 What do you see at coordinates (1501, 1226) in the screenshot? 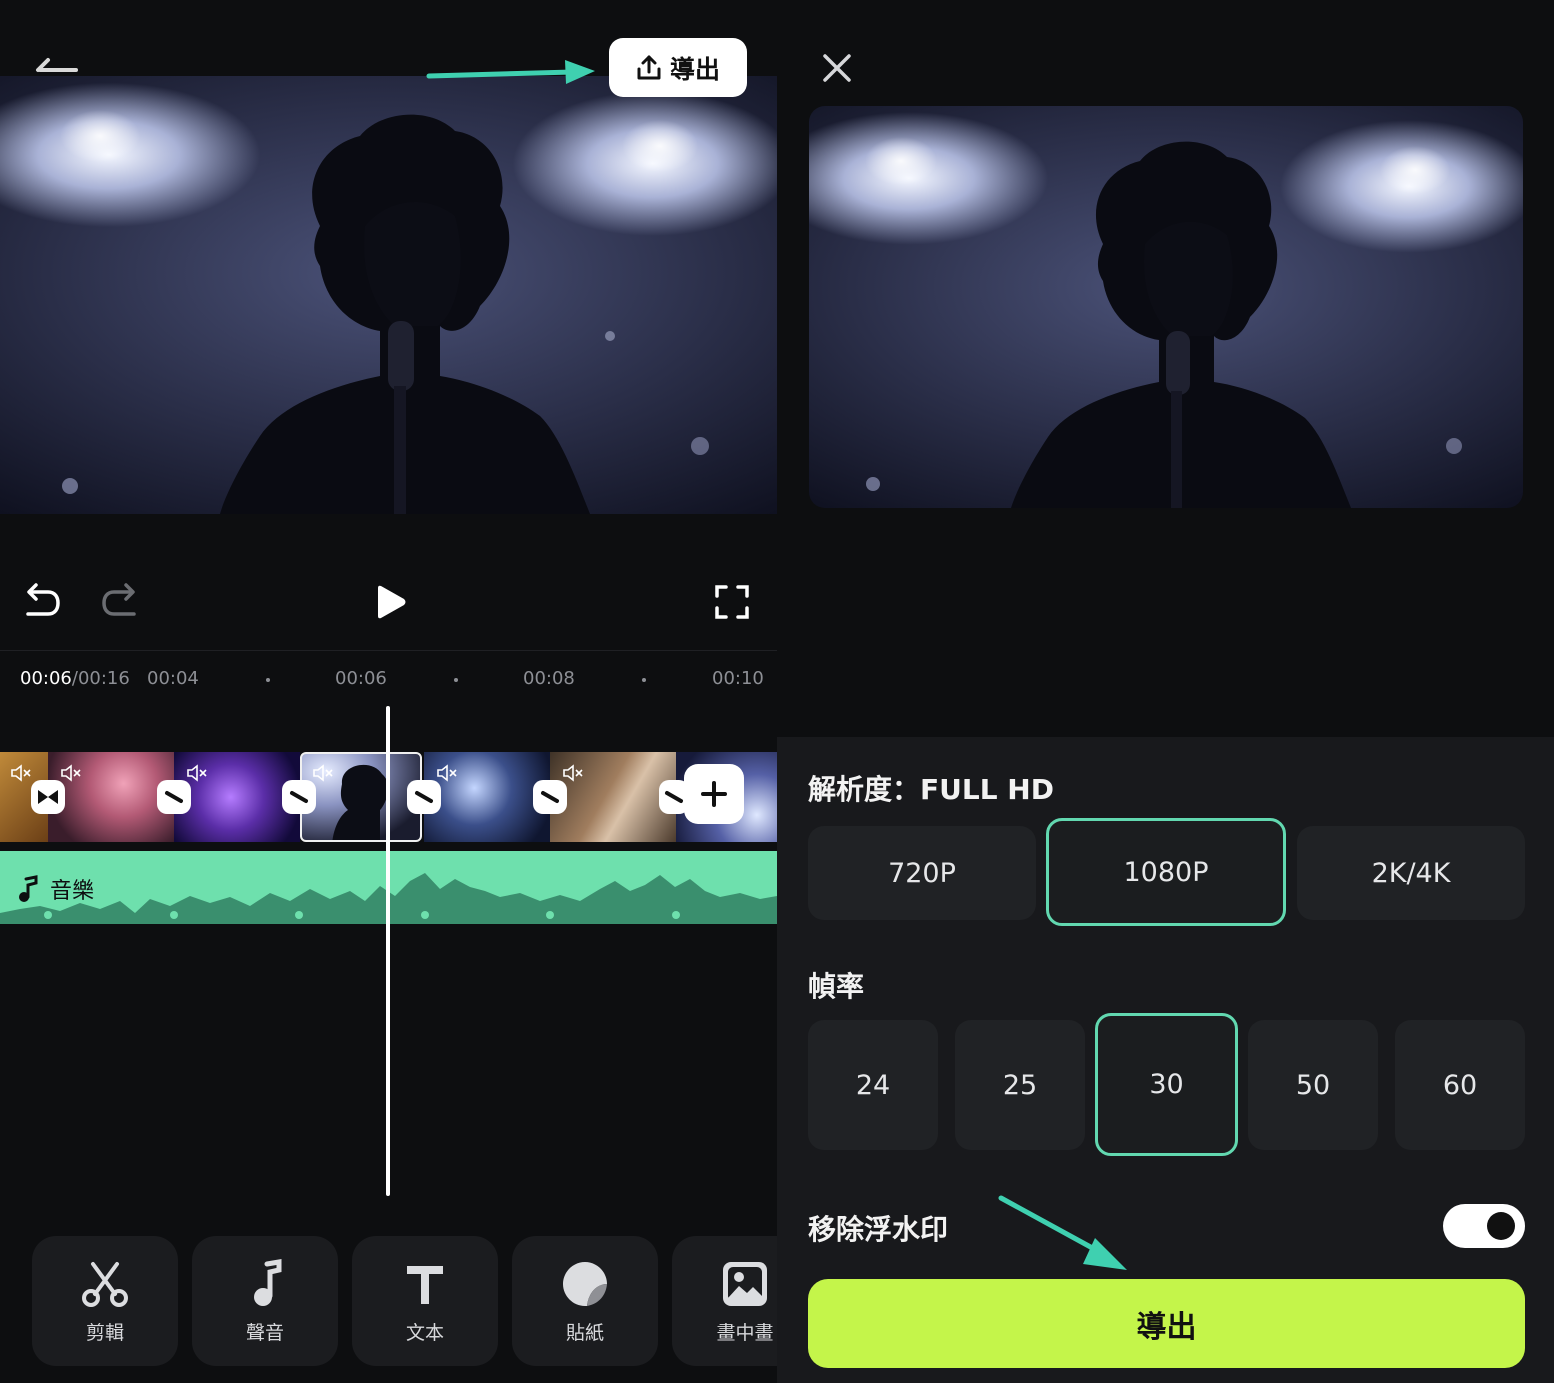
I see `toggle-knob` at bounding box center [1501, 1226].